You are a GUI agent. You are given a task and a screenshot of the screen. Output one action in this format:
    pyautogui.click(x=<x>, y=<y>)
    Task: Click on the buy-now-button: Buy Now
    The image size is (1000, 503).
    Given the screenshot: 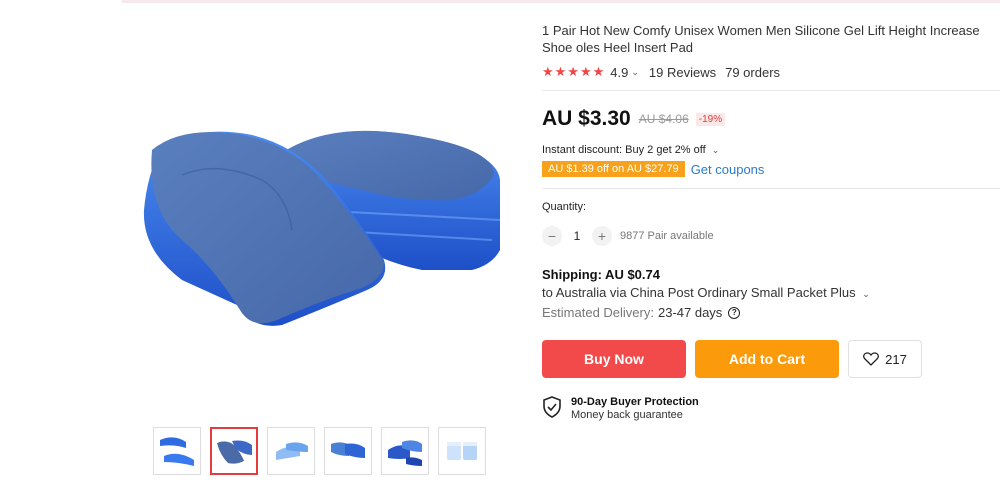 What is the action you would take?
    pyautogui.click(x=614, y=359)
    